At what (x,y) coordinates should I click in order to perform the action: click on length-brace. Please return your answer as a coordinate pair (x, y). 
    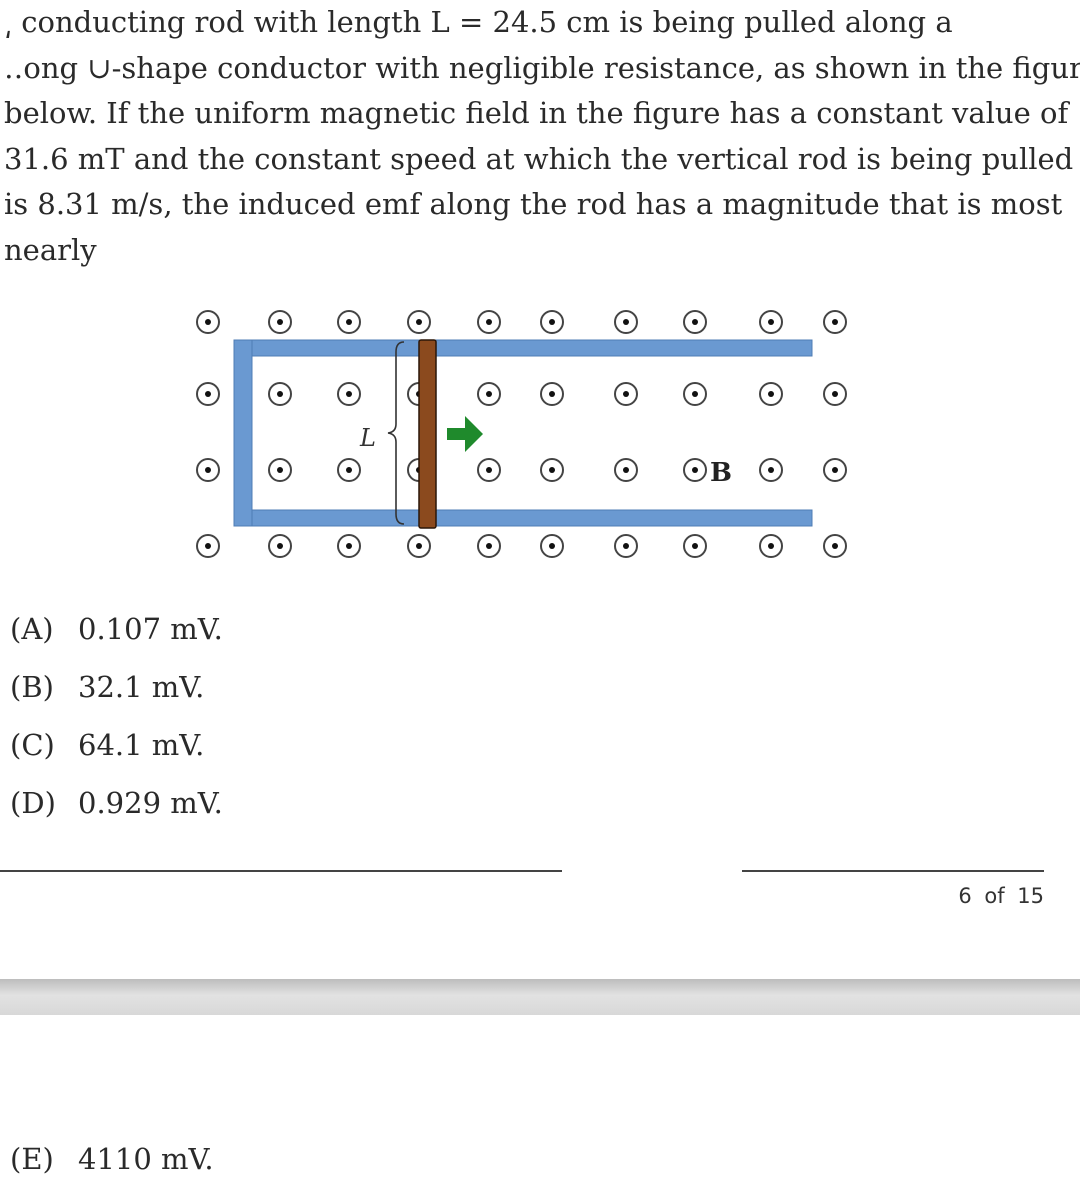
    Looking at the image, I should click on (396, 433).